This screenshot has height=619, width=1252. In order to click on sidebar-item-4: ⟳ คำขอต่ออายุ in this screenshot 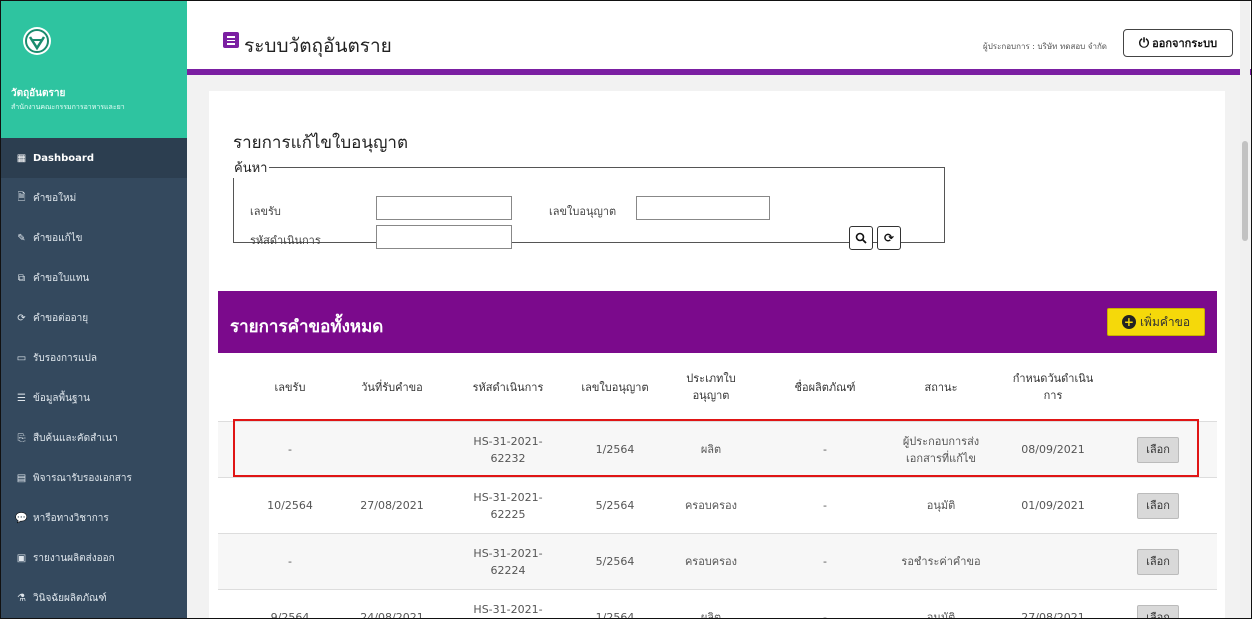, I will do `click(94, 318)`.